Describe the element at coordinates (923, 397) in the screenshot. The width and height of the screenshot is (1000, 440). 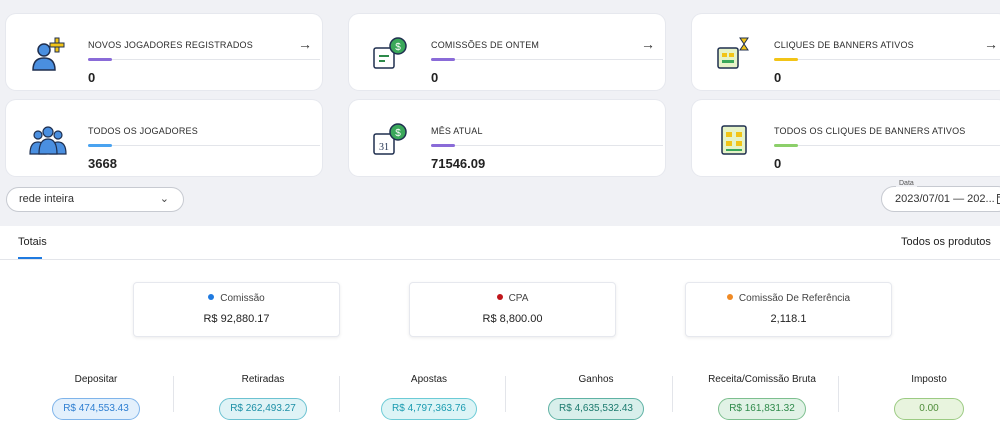
I see `metric-tax: Imposto 0.00` at that location.